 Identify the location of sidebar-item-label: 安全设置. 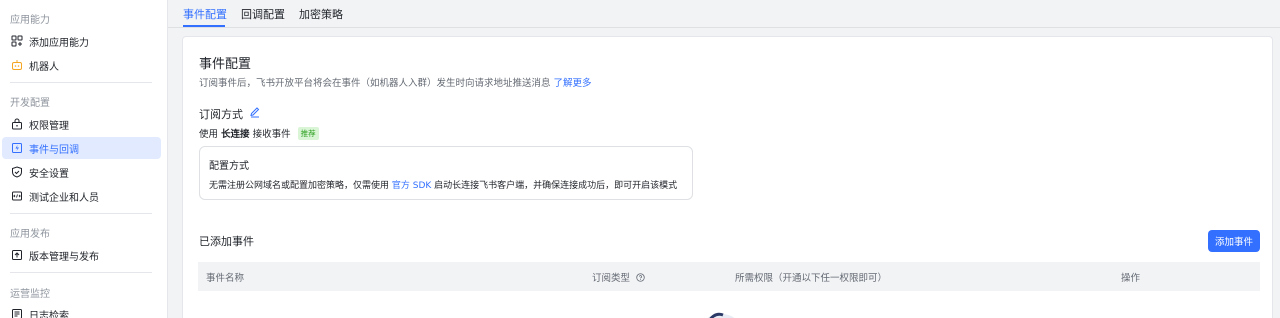
(49, 174).